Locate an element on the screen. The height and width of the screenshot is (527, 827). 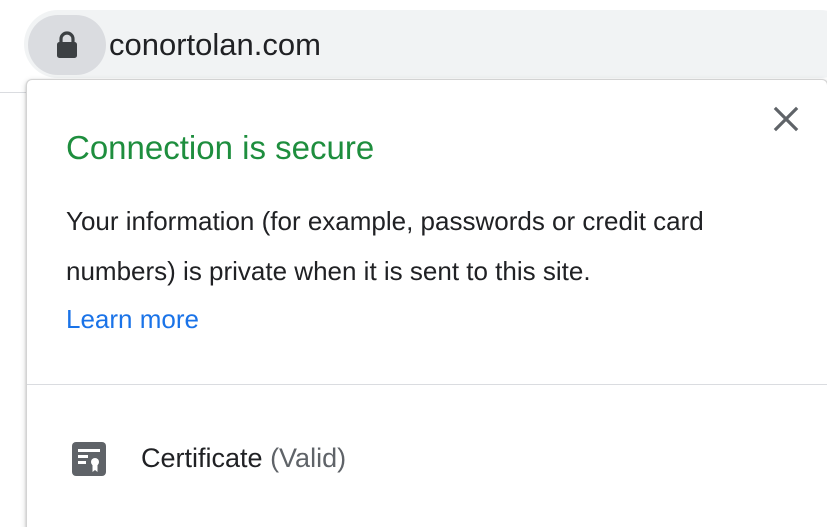
certificate-icon is located at coordinates (89, 459).